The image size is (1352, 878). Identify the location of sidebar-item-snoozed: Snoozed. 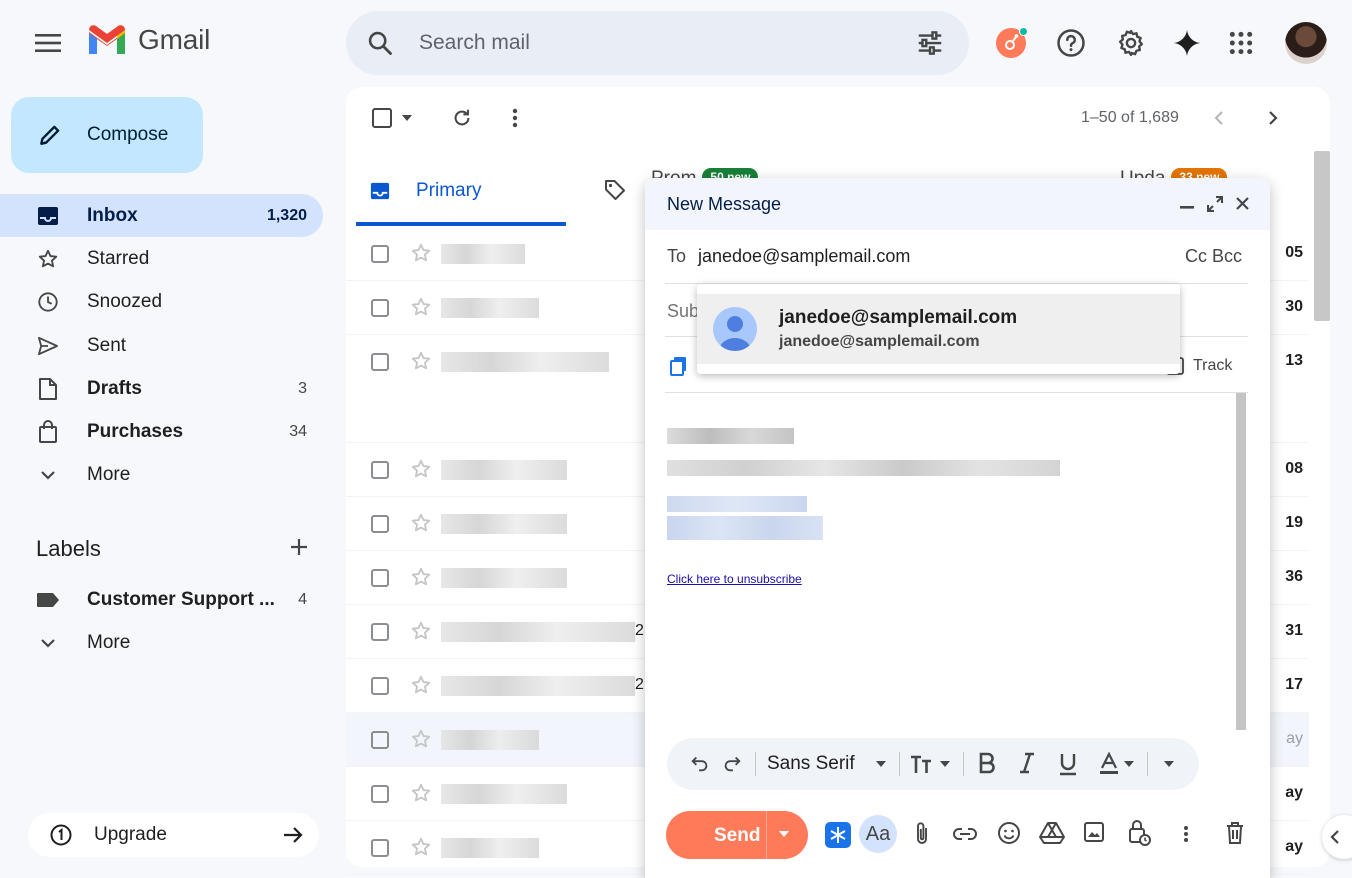
(161, 301).